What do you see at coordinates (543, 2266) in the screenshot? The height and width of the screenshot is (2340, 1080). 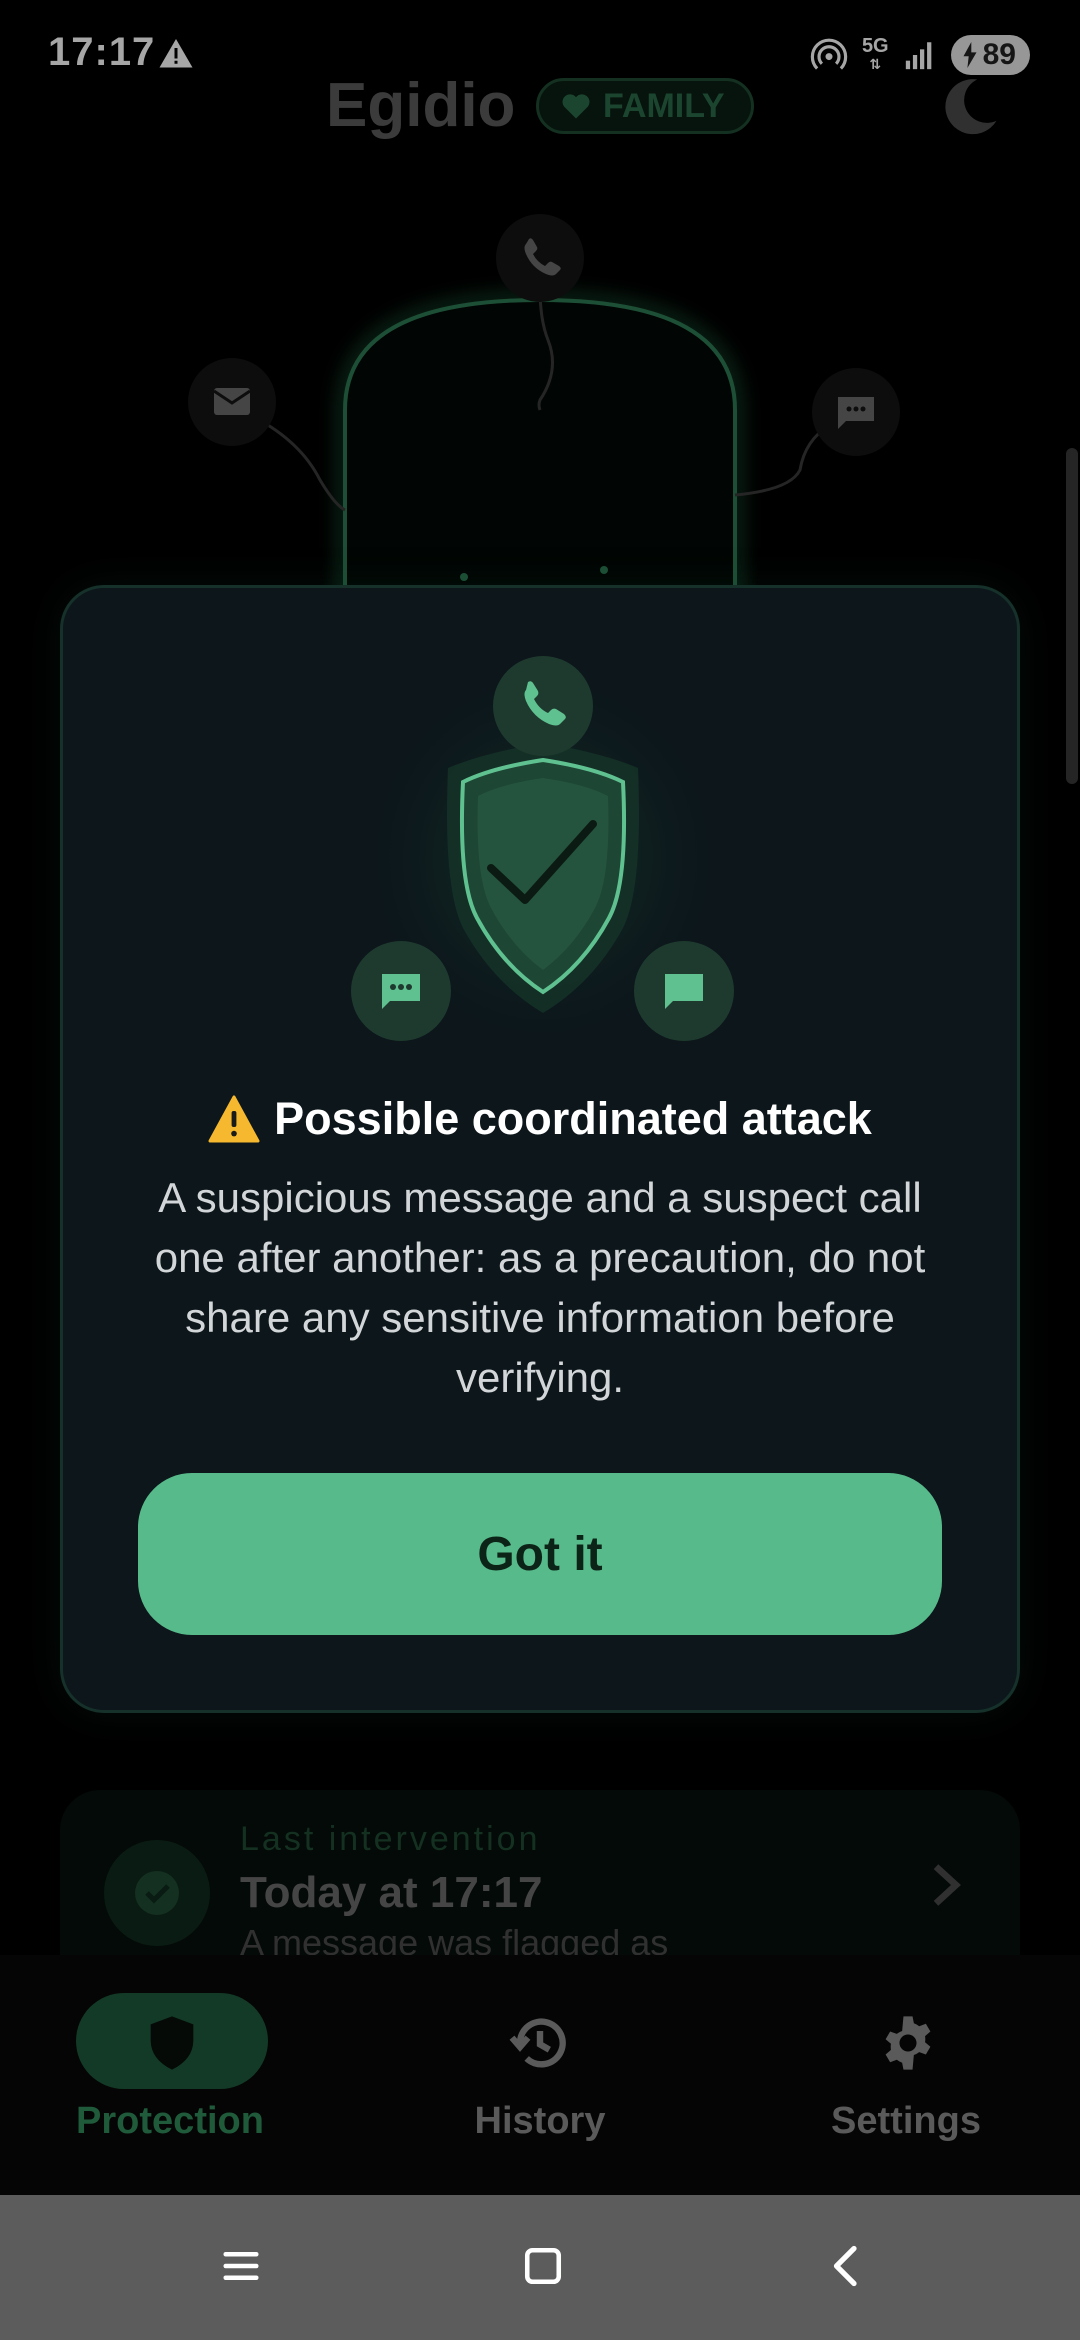 I see `home-square-icon` at bounding box center [543, 2266].